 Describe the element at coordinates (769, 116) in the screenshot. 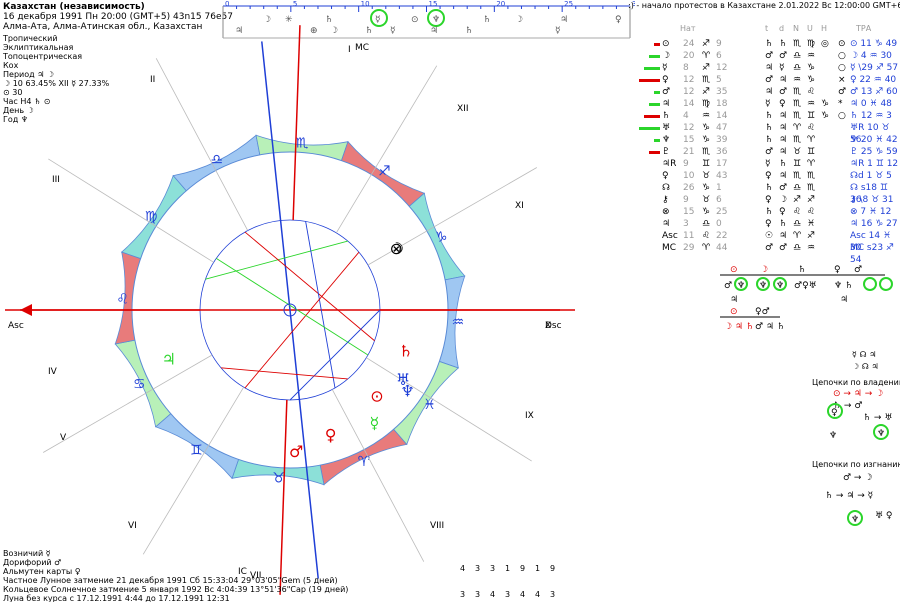

I see `table-row: ♄ 4 ♒ 14 ♄ ♃ ♏ ♊ ♑ ○ ♄ 12 ♒ 3` at that location.